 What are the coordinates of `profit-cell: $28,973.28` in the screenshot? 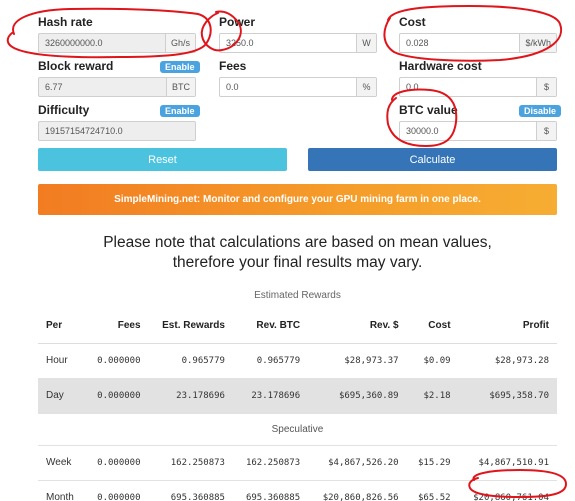 It's located at (507, 360).